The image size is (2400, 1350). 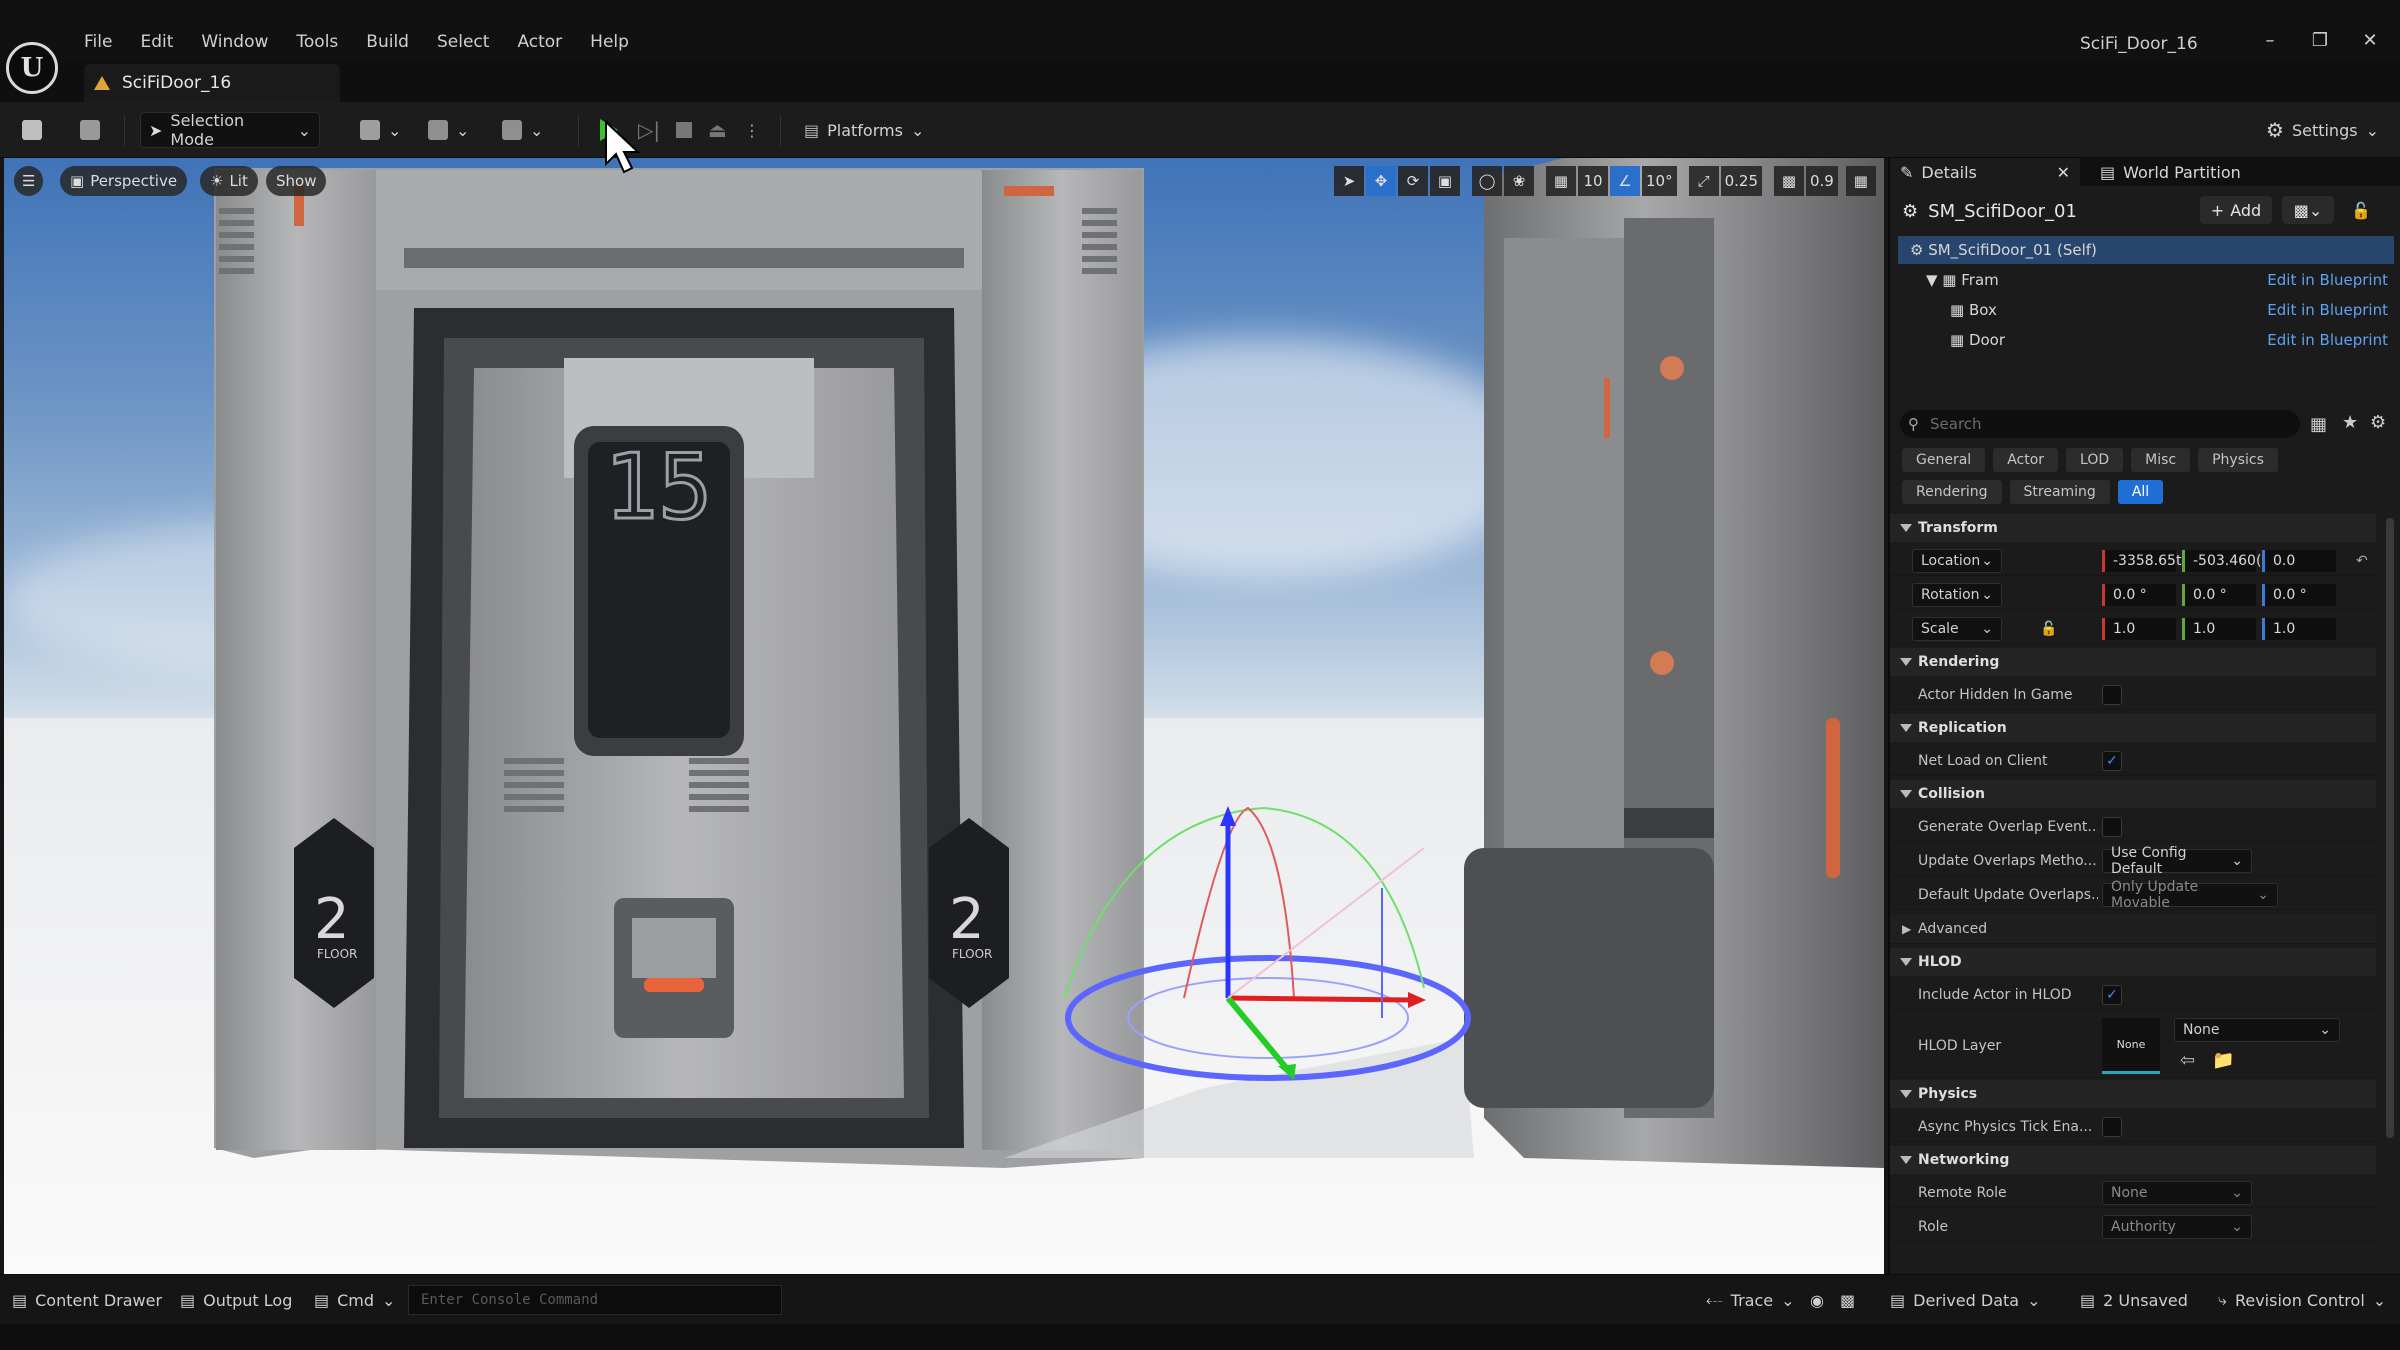 What do you see at coordinates (2133, 1160) in the screenshot?
I see `section-networking: Networking` at bounding box center [2133, 1160].